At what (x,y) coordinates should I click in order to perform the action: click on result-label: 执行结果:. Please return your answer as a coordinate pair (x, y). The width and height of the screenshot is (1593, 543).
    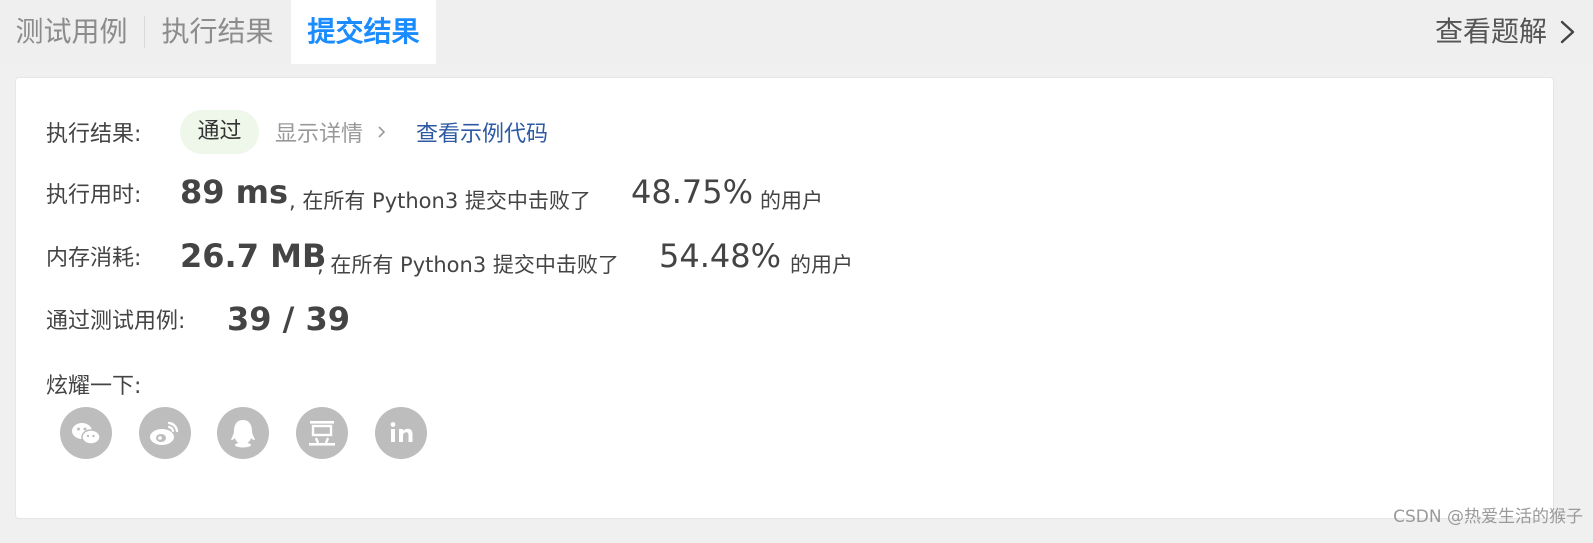
    Looking at the image, I should click on (94, 134).